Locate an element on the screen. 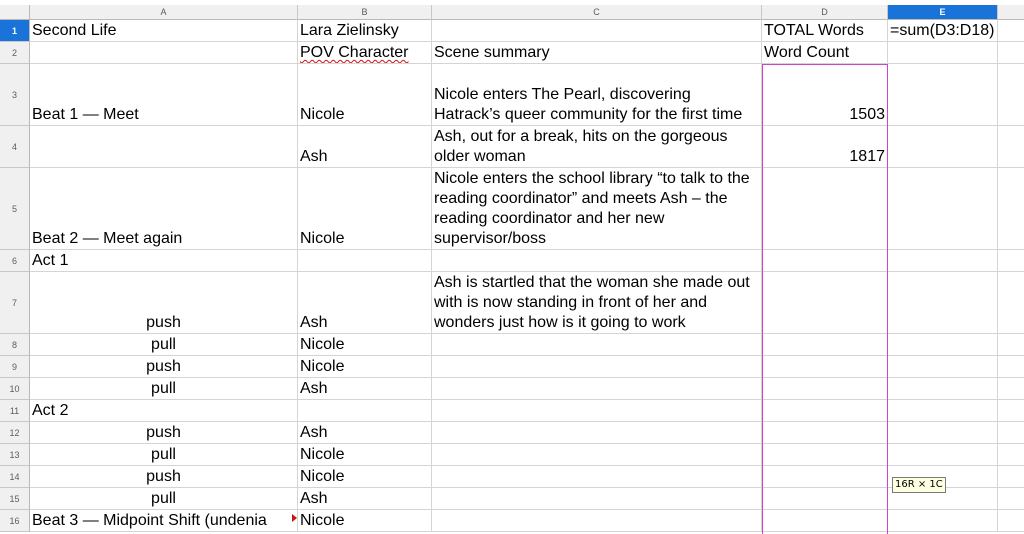 Image resolution: width=1024 pixels, height=534 pixels. row-header-14: 14 is located at coordinates (15, 477).